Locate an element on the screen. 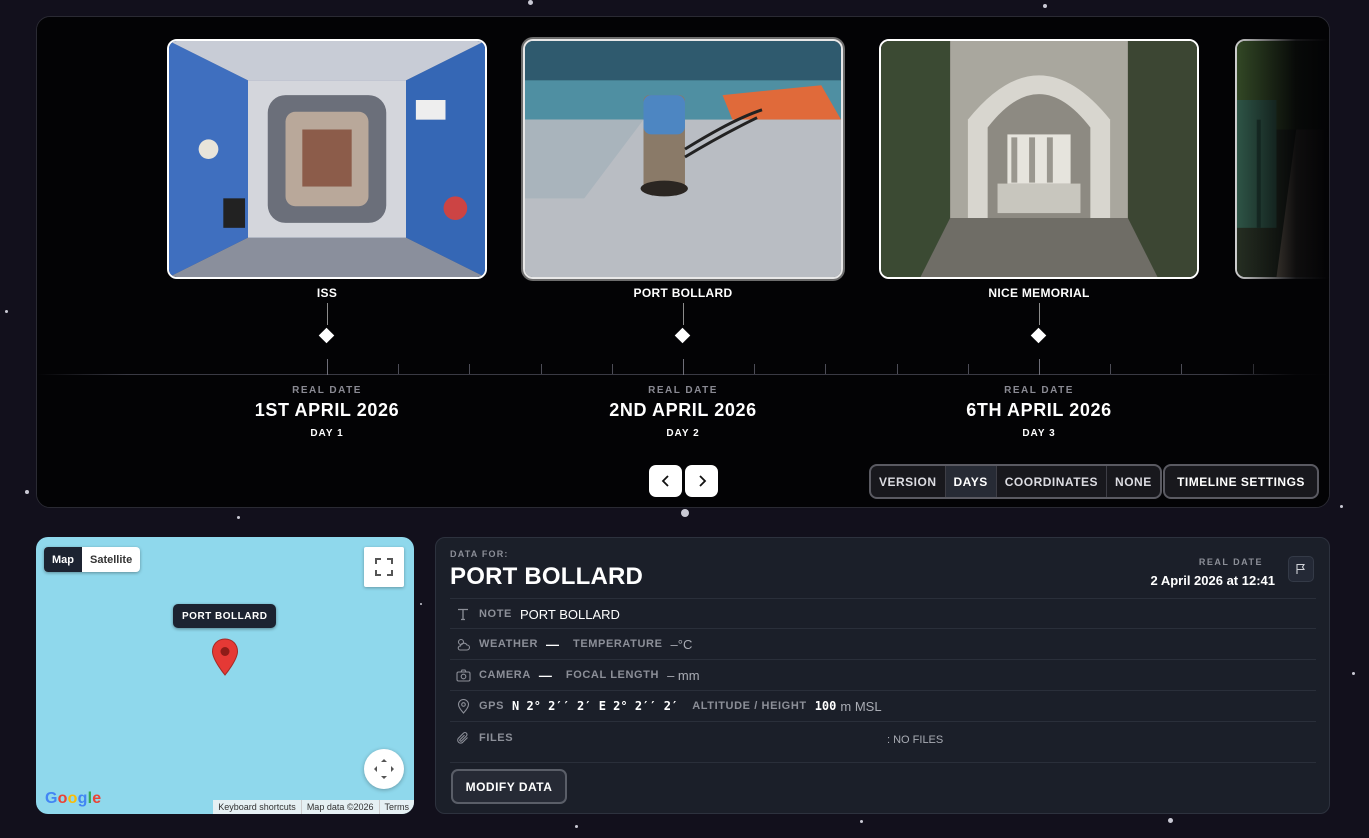  focal-length-label: FOCAL LENGTH is located at coordinates (612, 675).